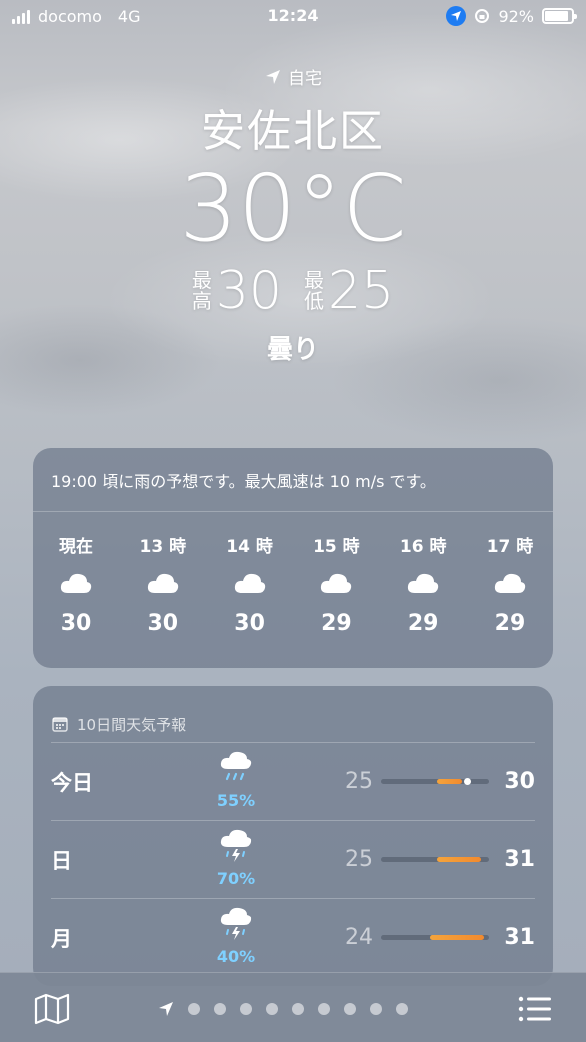 Image resolution: width=586 pixels, height=1042 pixels. Describe the element at coordinates (60, 724) in the screenshot. I see `calendar-icon` at that location.